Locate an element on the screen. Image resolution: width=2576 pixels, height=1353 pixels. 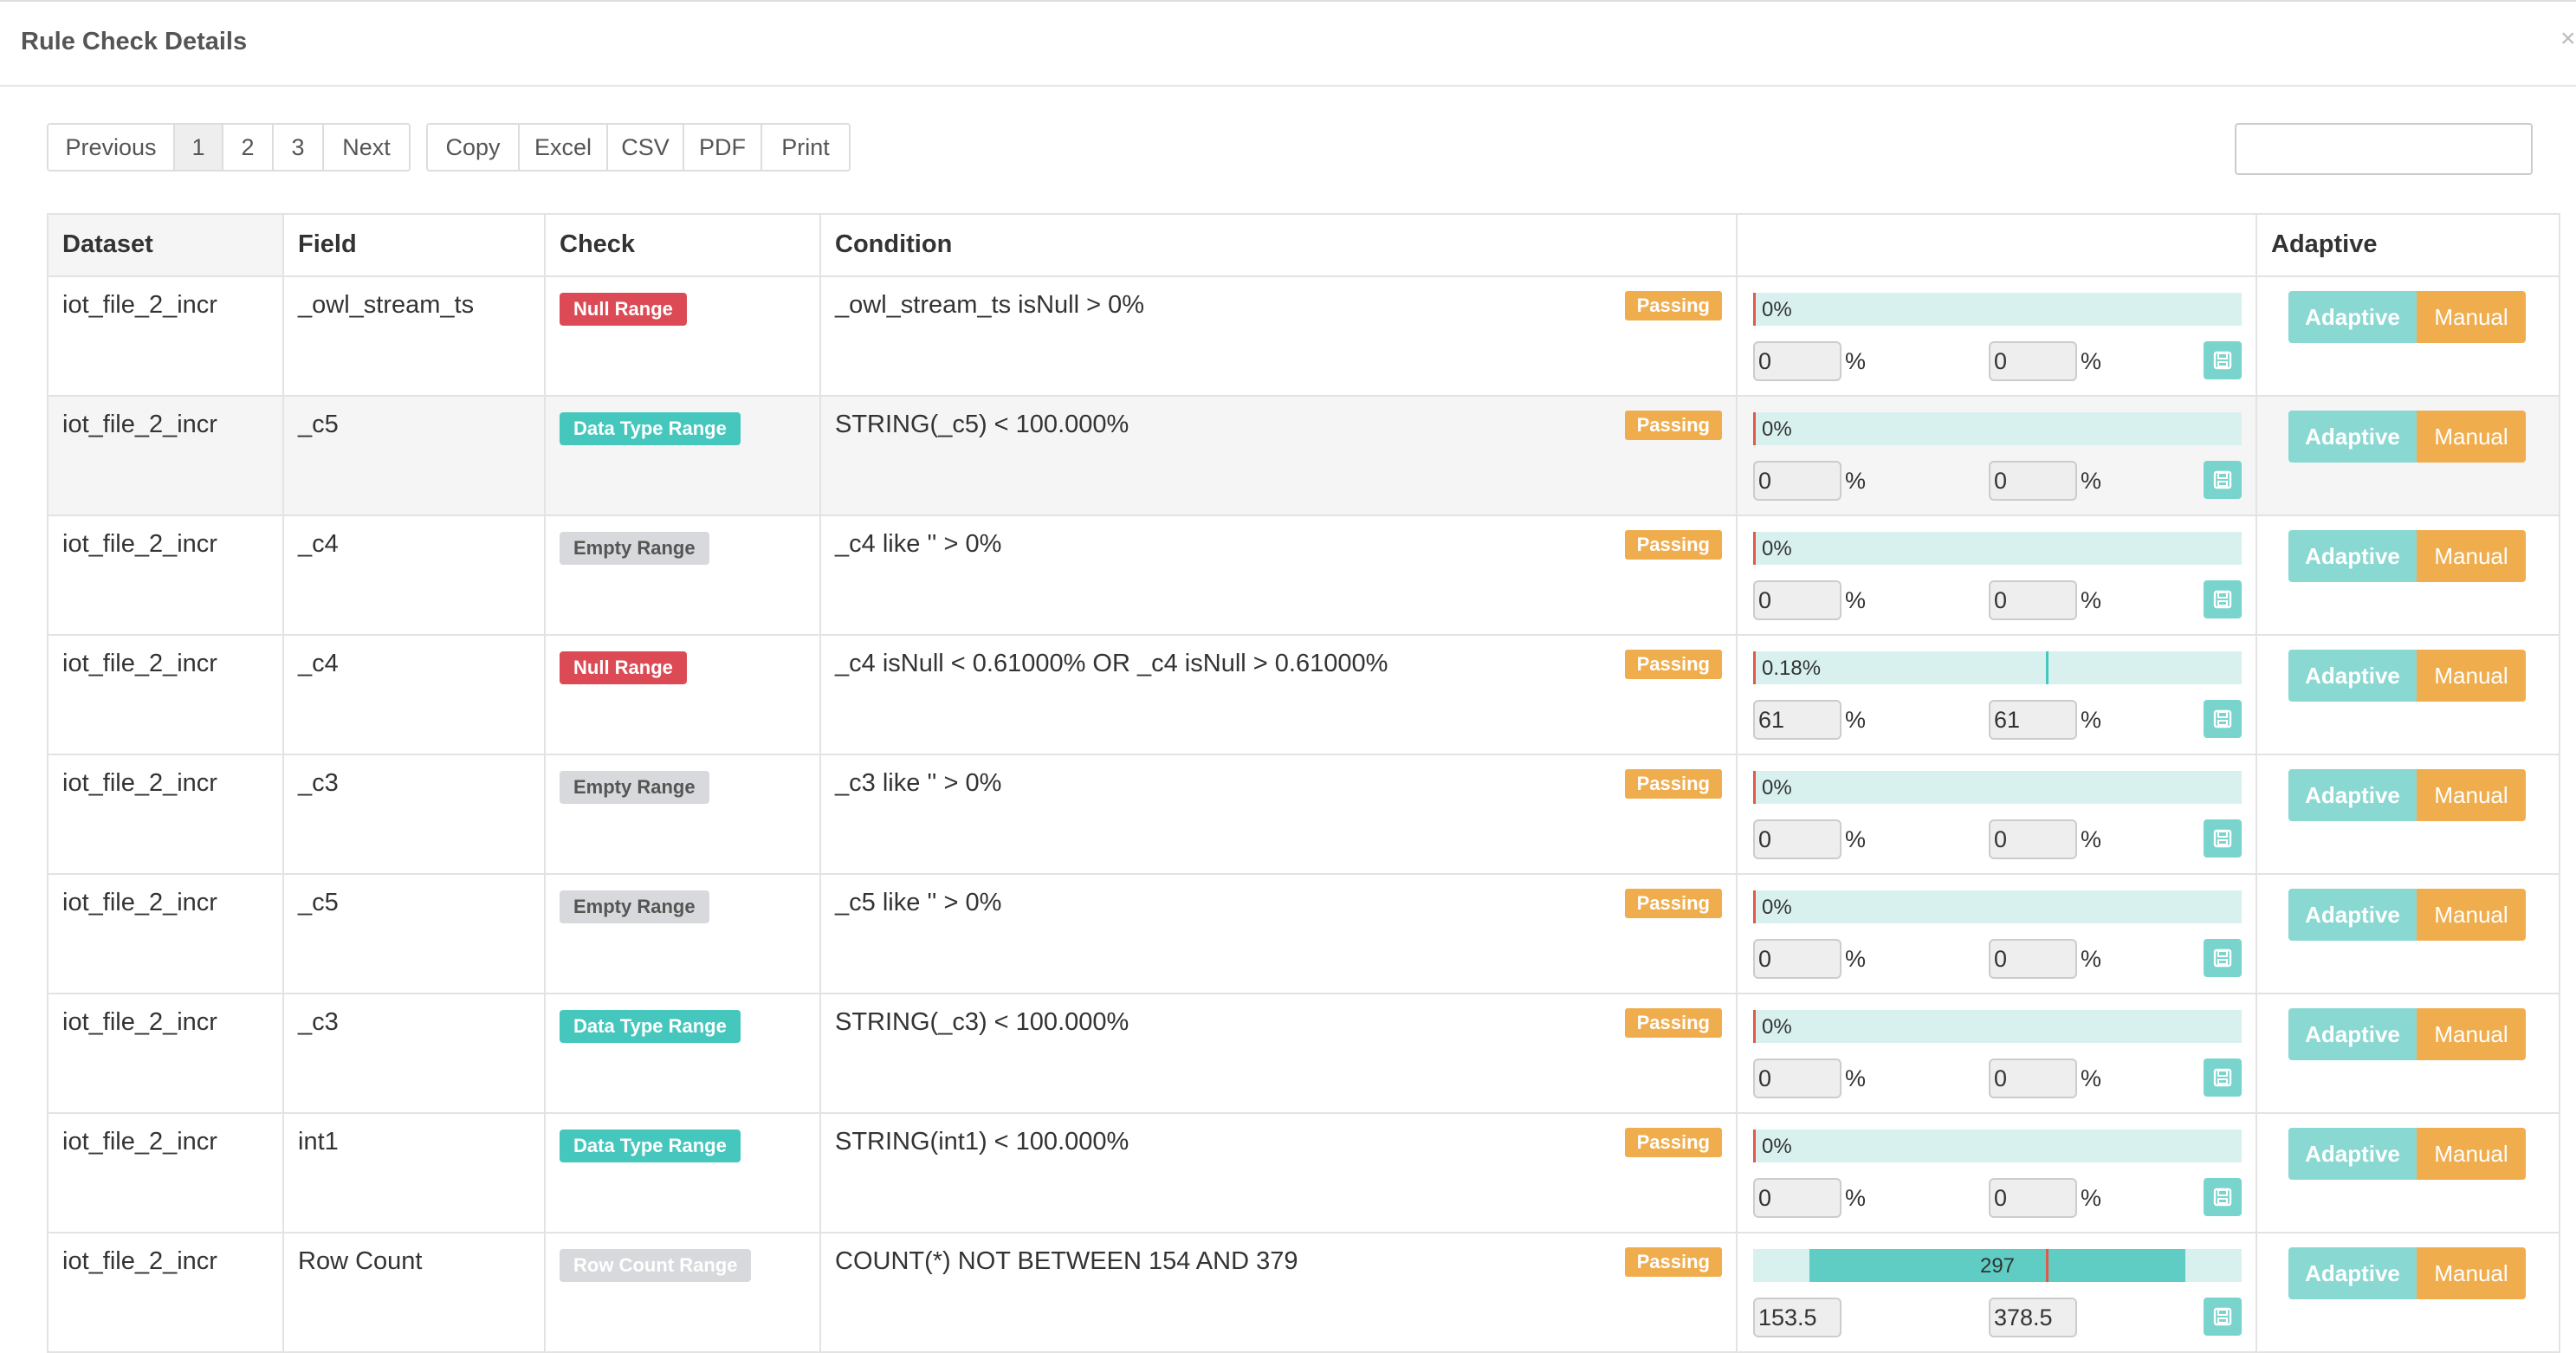
condition-text: COUNT(*) NOT BETWEEN 154 AND 379 is located at coordinates (1066, 1261).